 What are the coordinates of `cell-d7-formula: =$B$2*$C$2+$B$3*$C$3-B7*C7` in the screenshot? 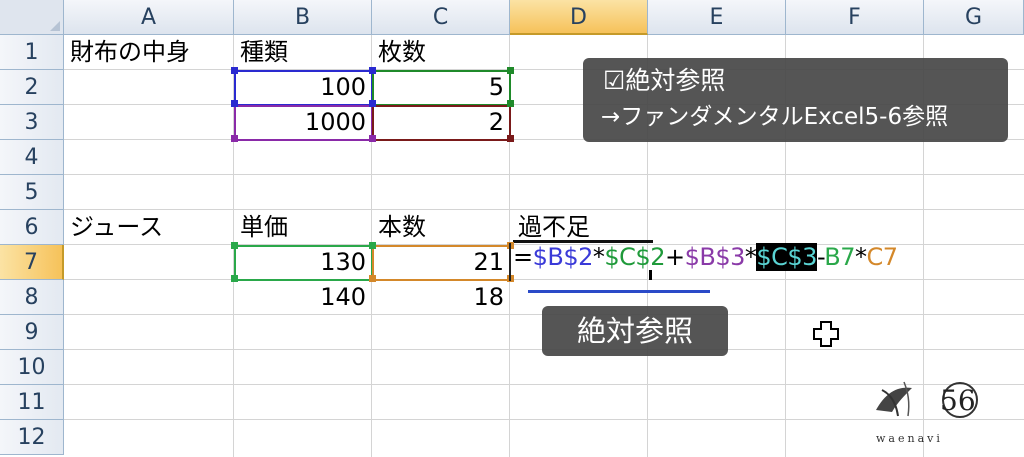 It's located at (705, 257).